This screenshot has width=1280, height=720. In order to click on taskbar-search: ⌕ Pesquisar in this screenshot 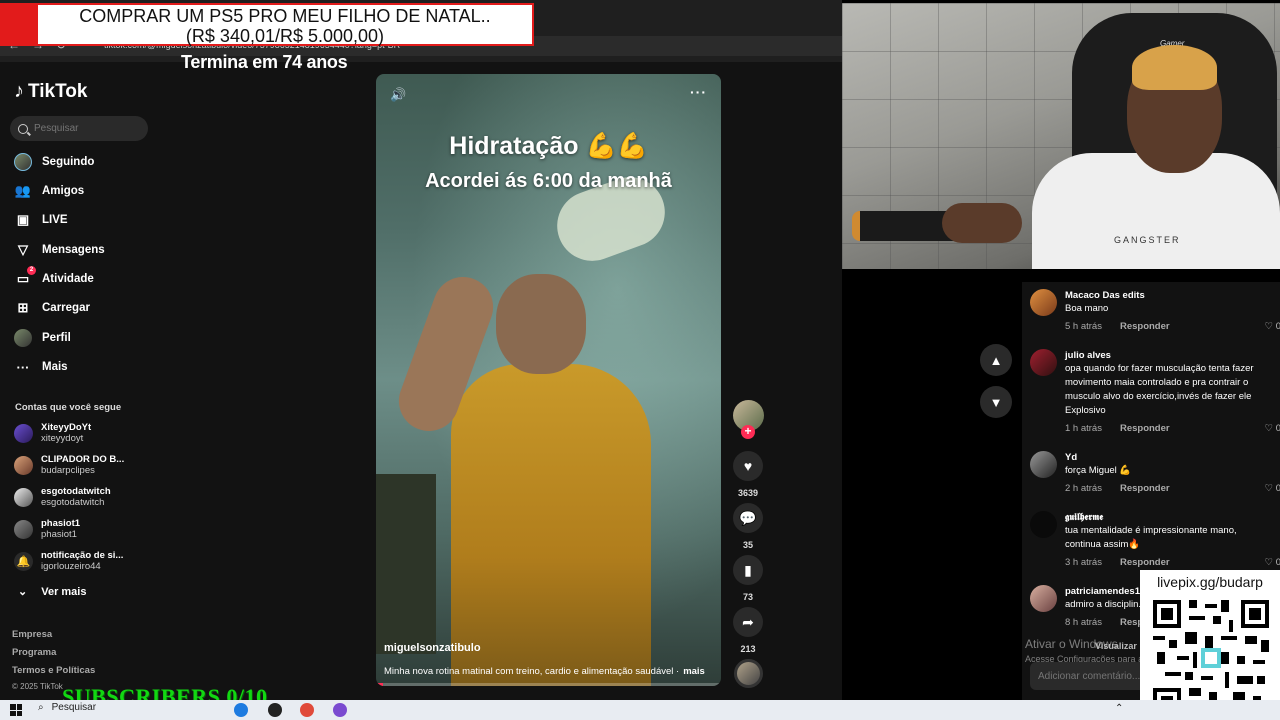, I will do `click(67, 707)`.